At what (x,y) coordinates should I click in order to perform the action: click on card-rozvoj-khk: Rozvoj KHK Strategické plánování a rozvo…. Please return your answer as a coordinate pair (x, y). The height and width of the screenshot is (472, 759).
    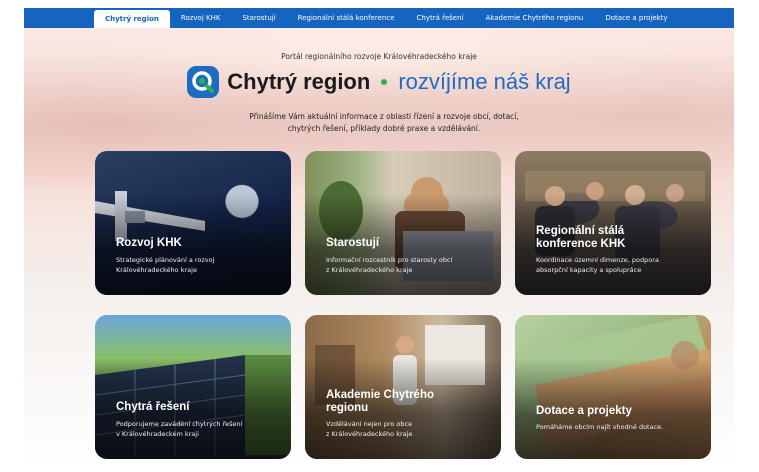
    Looking at the image, I should click on (193, 223).